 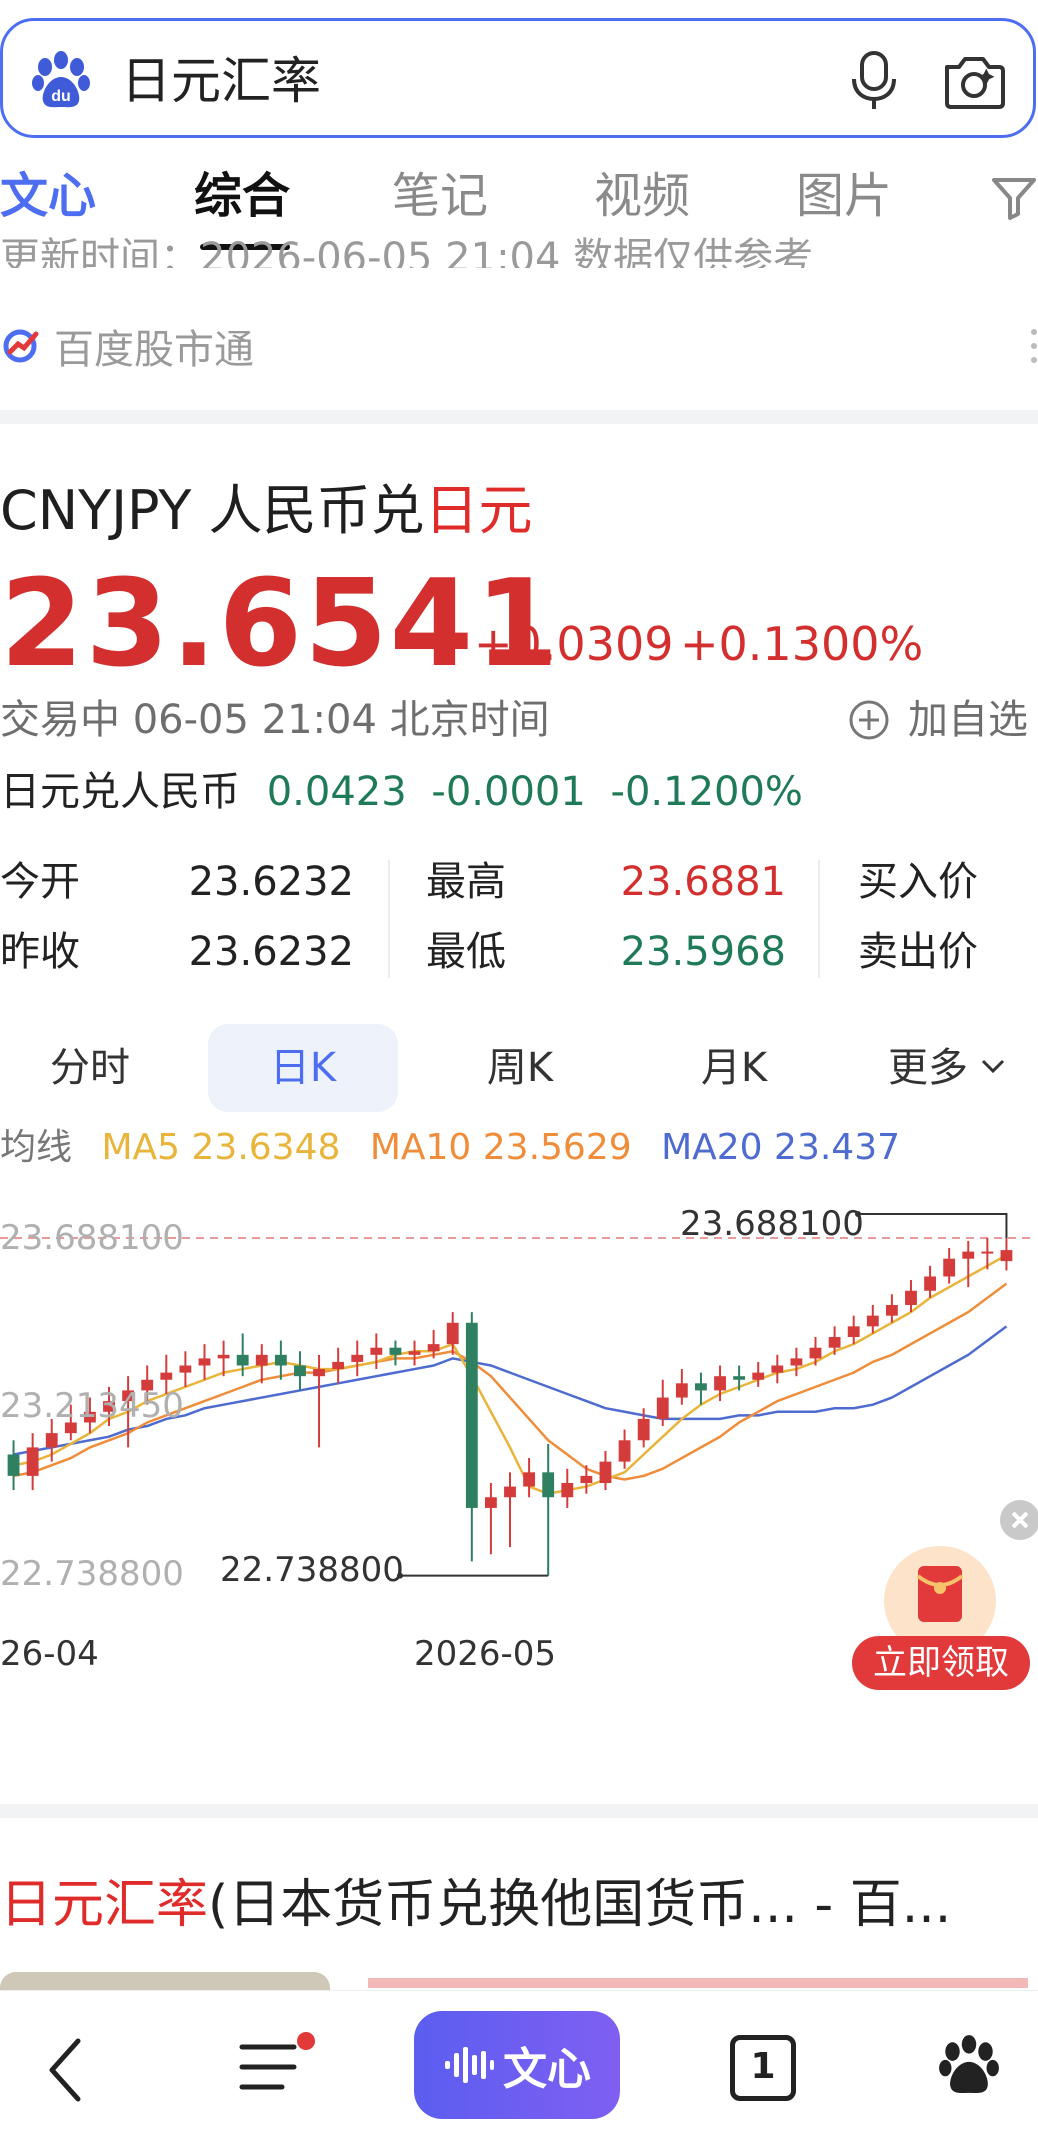 I want to click on search-bar: du 日元汇率, so click(x=518, y=78).